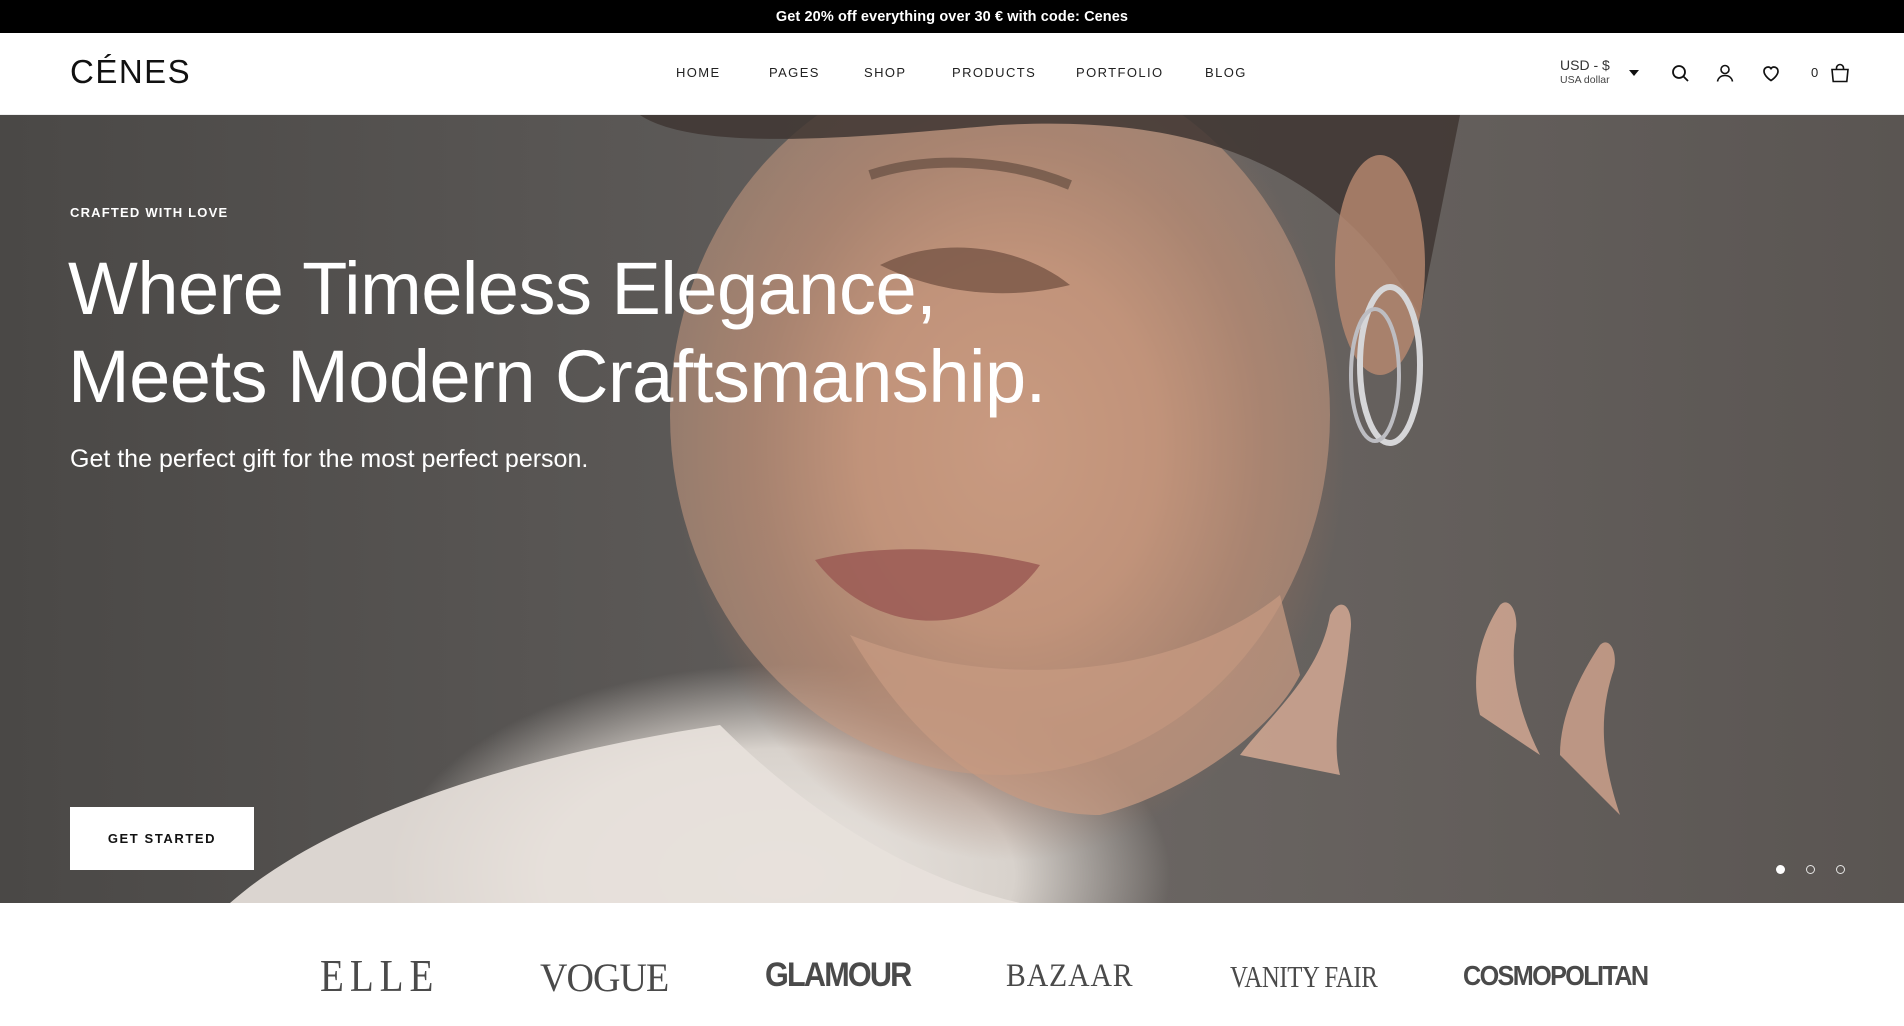 This screenshot has width=1904, height=1026. I want to click on brand-logo-bazaar: BAZAAR, so click(1070, 976).